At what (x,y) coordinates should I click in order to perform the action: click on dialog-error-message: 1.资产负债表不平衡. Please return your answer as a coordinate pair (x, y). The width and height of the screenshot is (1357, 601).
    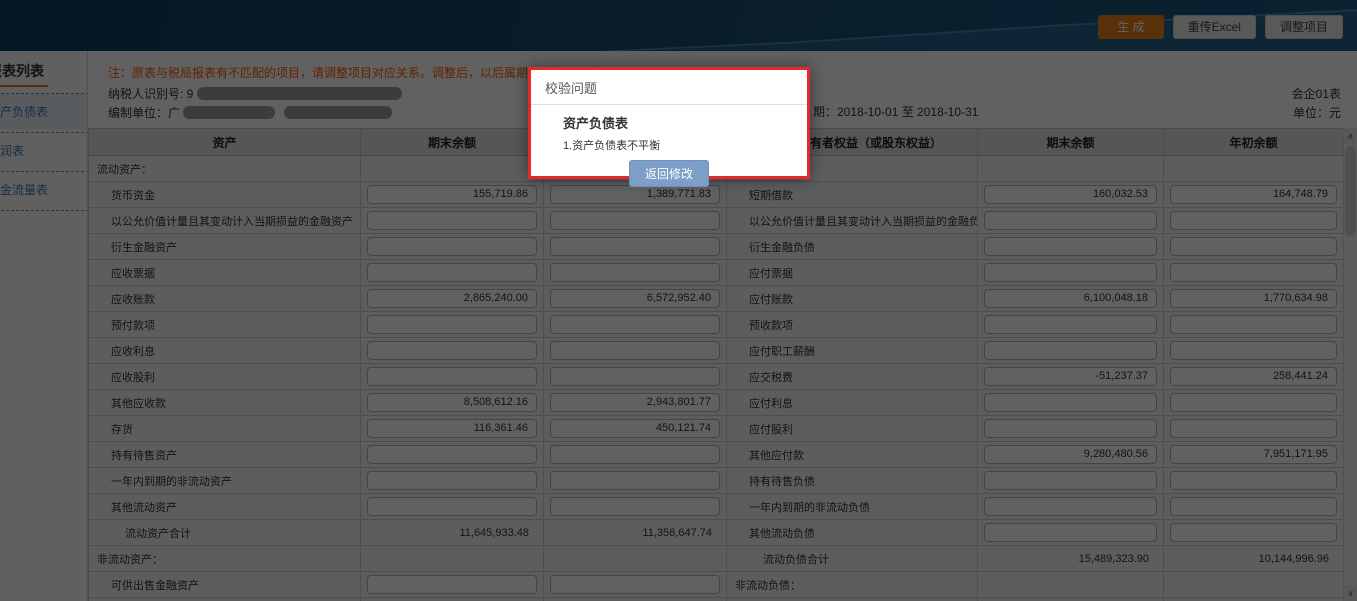
    Looking at the image, I should click on (612, 146).